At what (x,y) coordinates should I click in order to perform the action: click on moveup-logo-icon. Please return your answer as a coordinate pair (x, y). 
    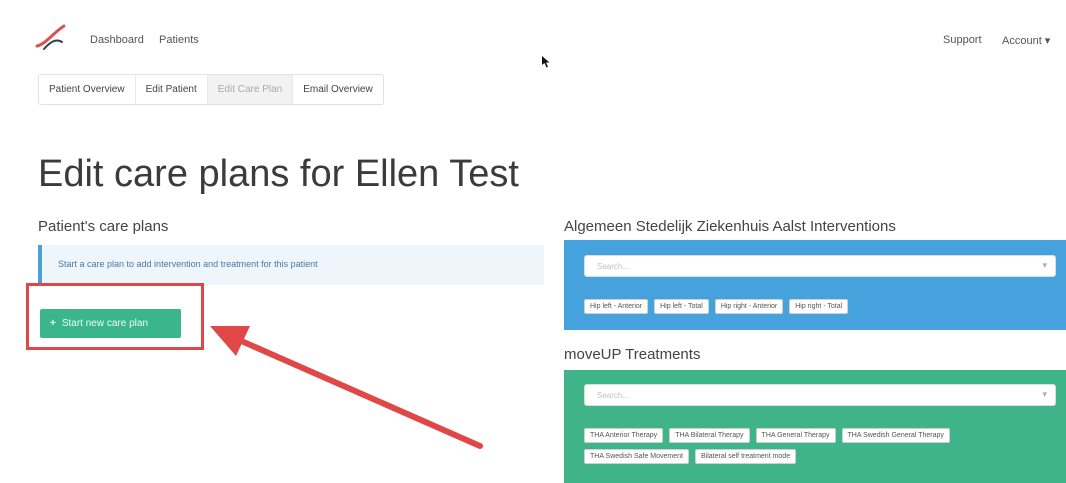
    Looking at the image, I should click on (54, 37).